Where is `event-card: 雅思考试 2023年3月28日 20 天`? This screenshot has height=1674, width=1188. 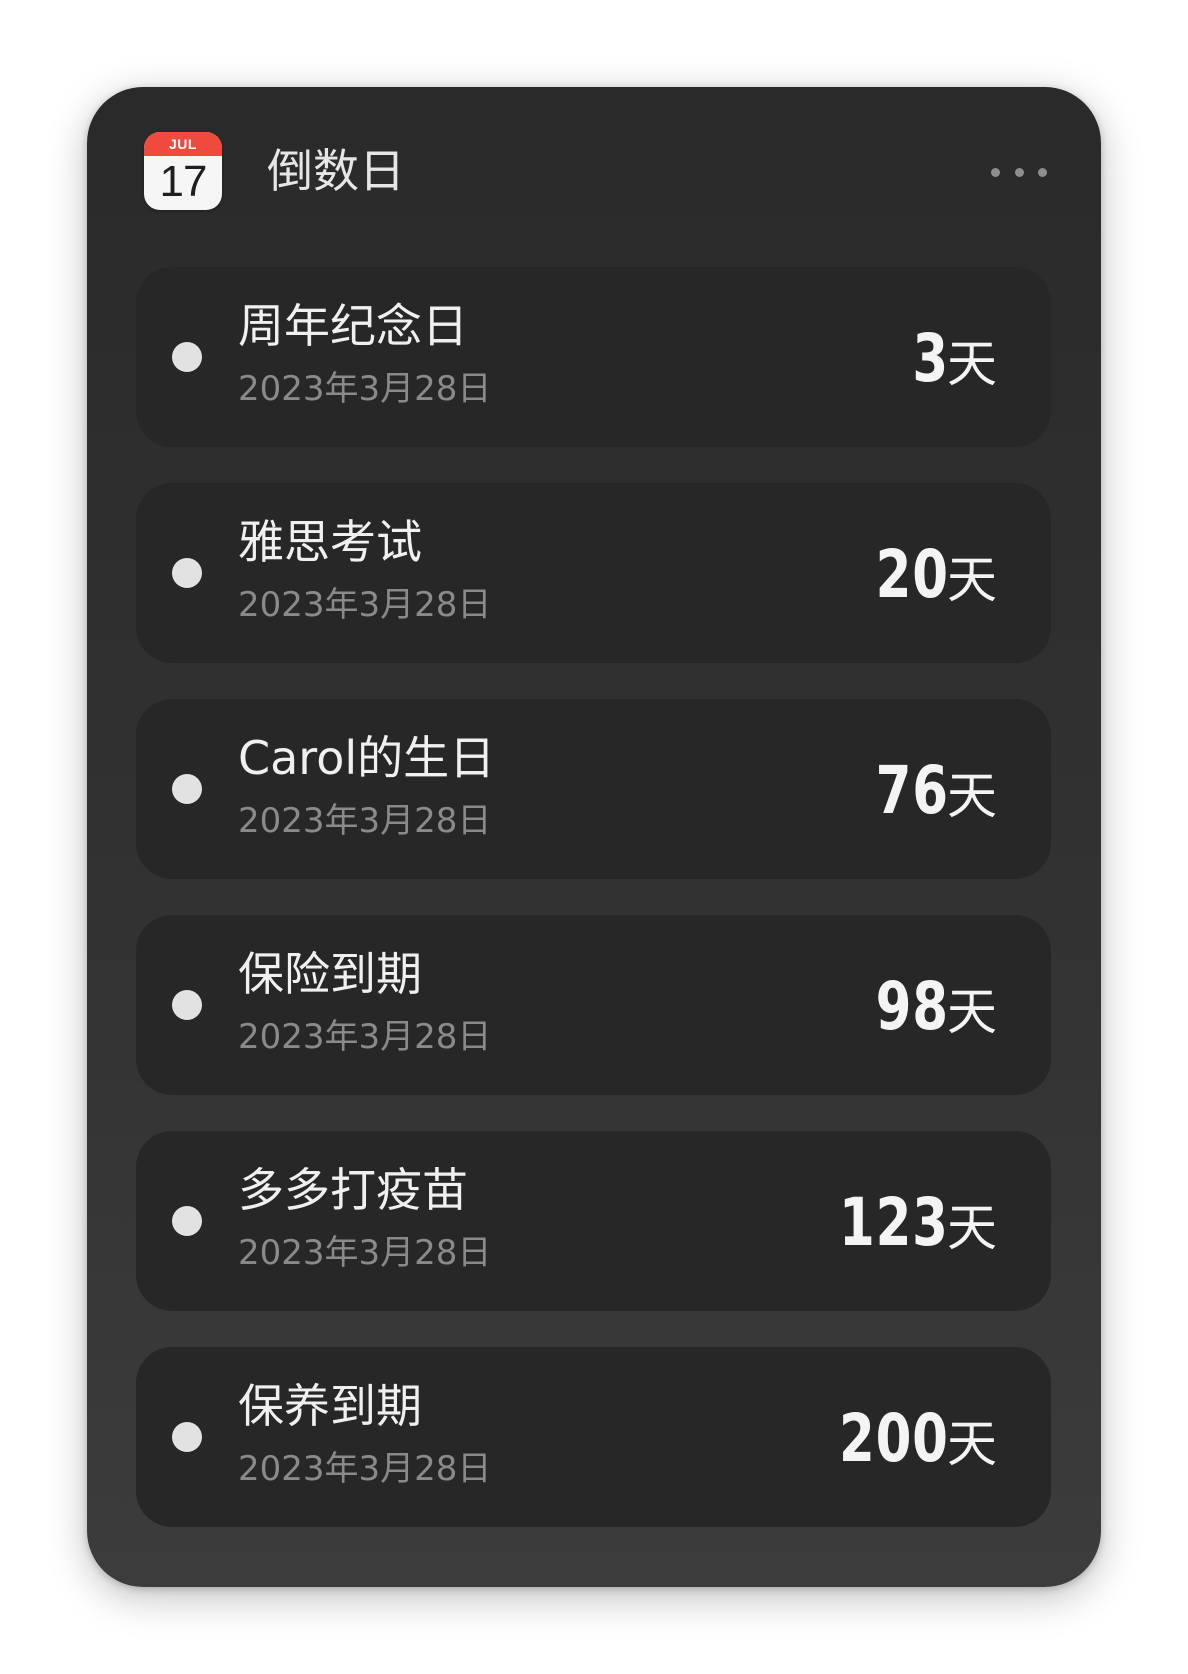 event-card: 雅思考试 2023年3月28日 20 天 is located at coordinates (593, 573).